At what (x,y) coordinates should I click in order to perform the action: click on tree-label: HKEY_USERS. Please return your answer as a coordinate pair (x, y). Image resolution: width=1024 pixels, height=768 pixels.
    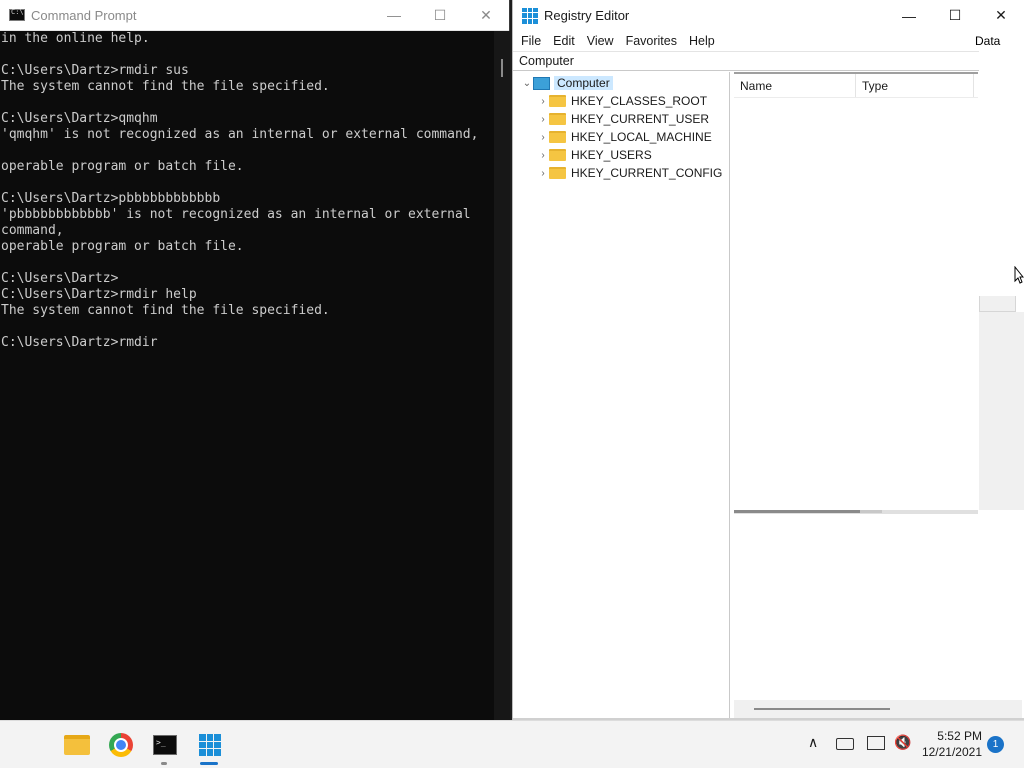
    Looking at the image, I should click on (611, 155).